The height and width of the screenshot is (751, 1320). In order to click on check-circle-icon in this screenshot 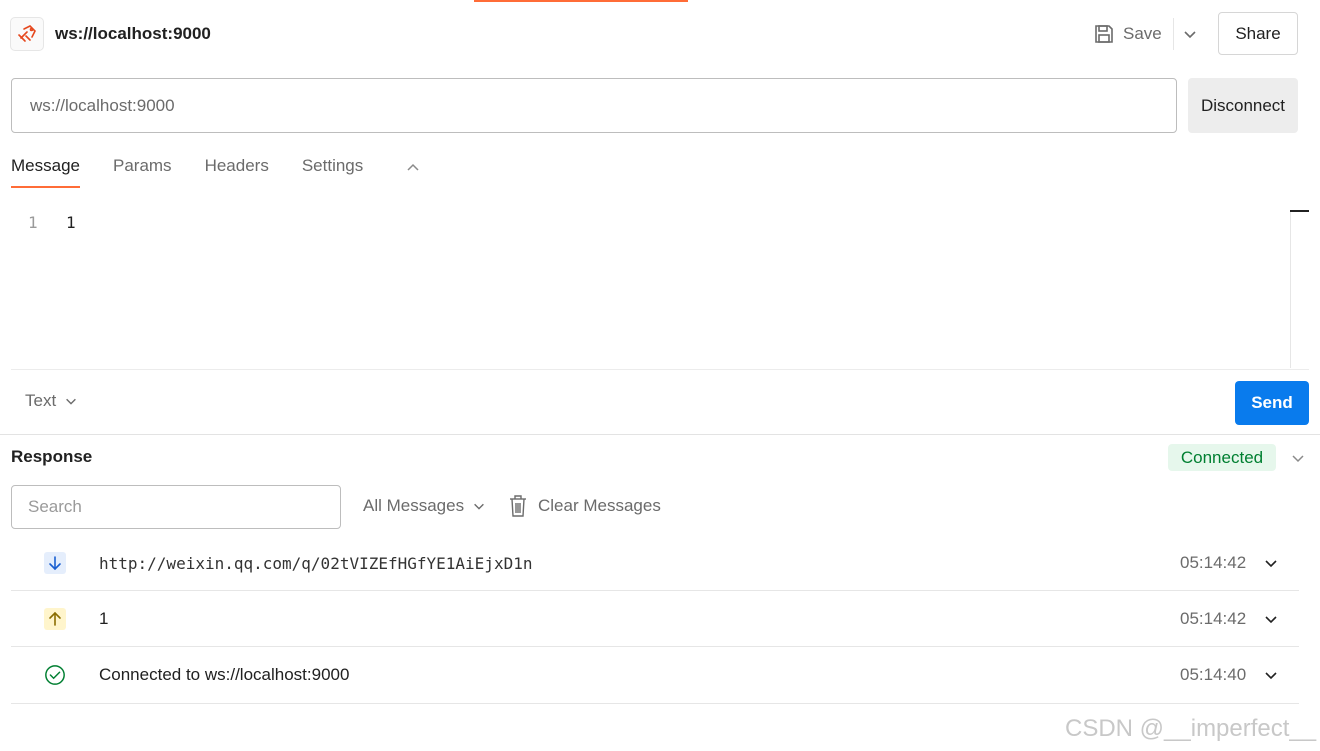, I will do `click(55, 675)`.